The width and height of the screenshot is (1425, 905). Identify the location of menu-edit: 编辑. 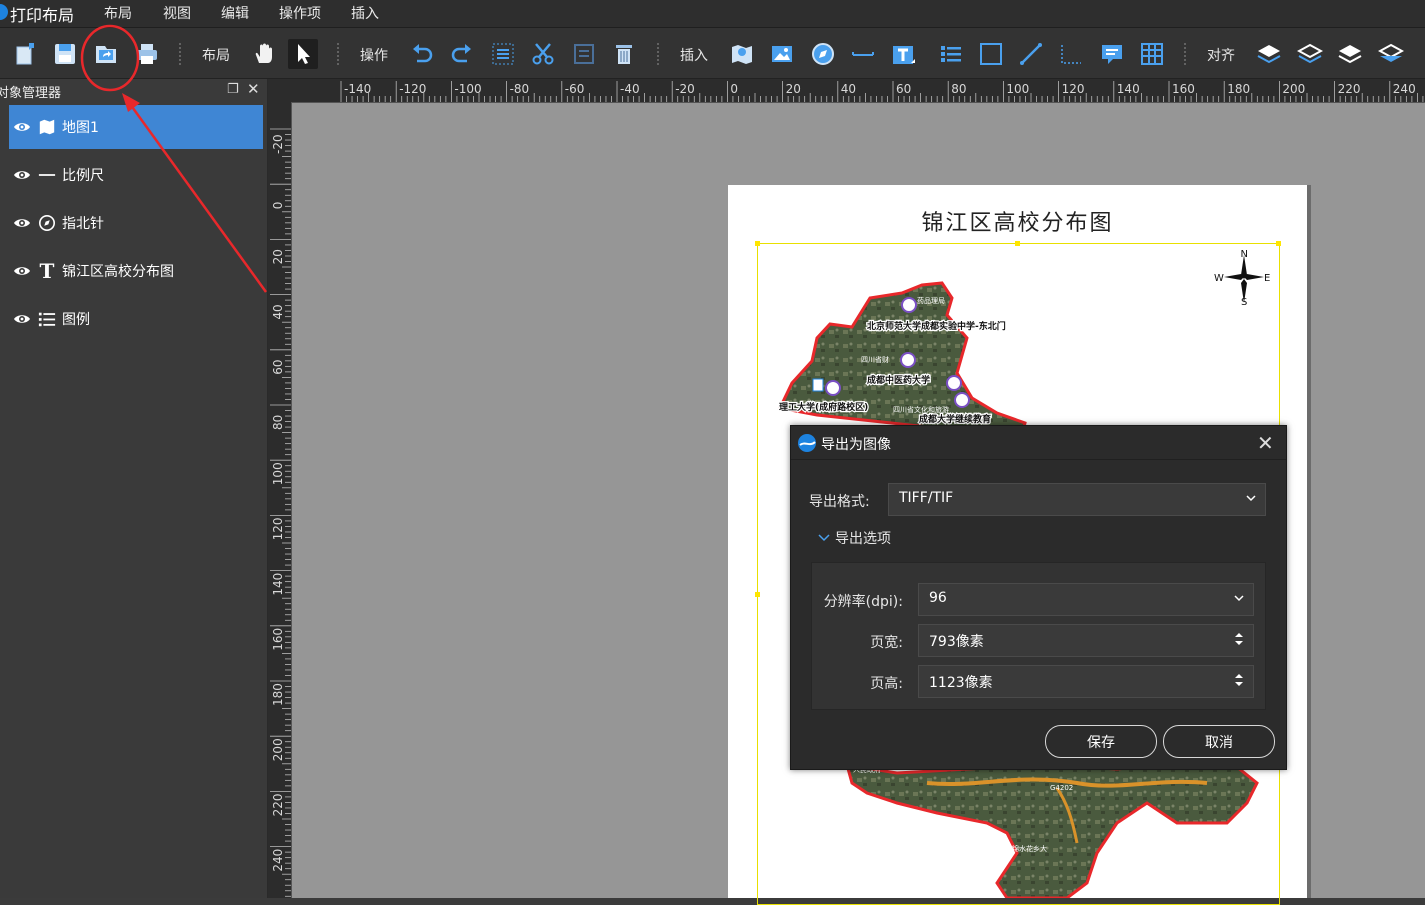
(235, 13).